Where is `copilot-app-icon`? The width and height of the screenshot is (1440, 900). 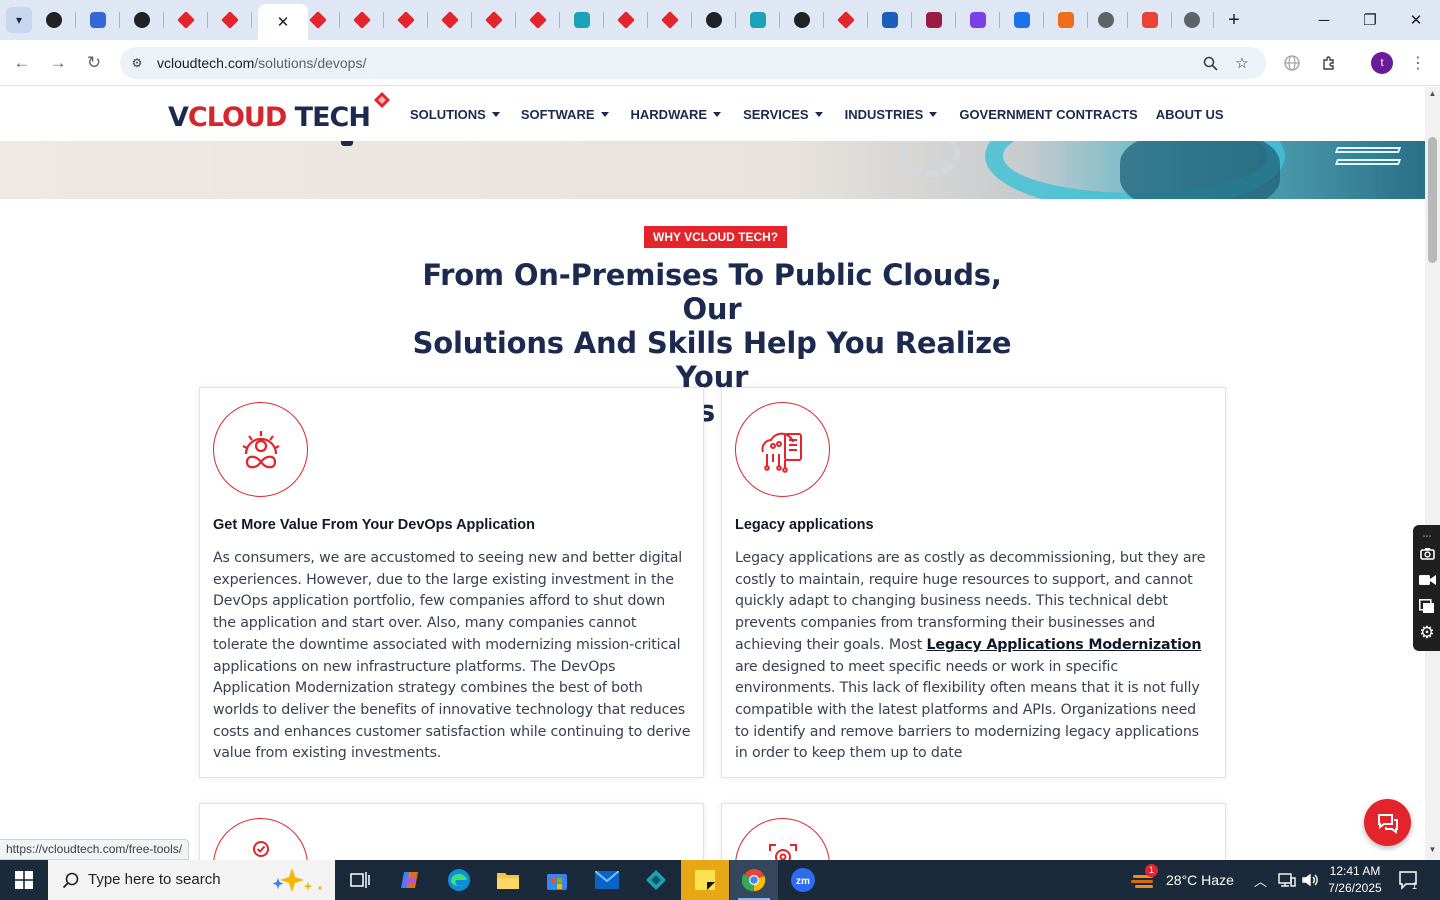 copilot-app-icon is located at coordinates (410, 880).